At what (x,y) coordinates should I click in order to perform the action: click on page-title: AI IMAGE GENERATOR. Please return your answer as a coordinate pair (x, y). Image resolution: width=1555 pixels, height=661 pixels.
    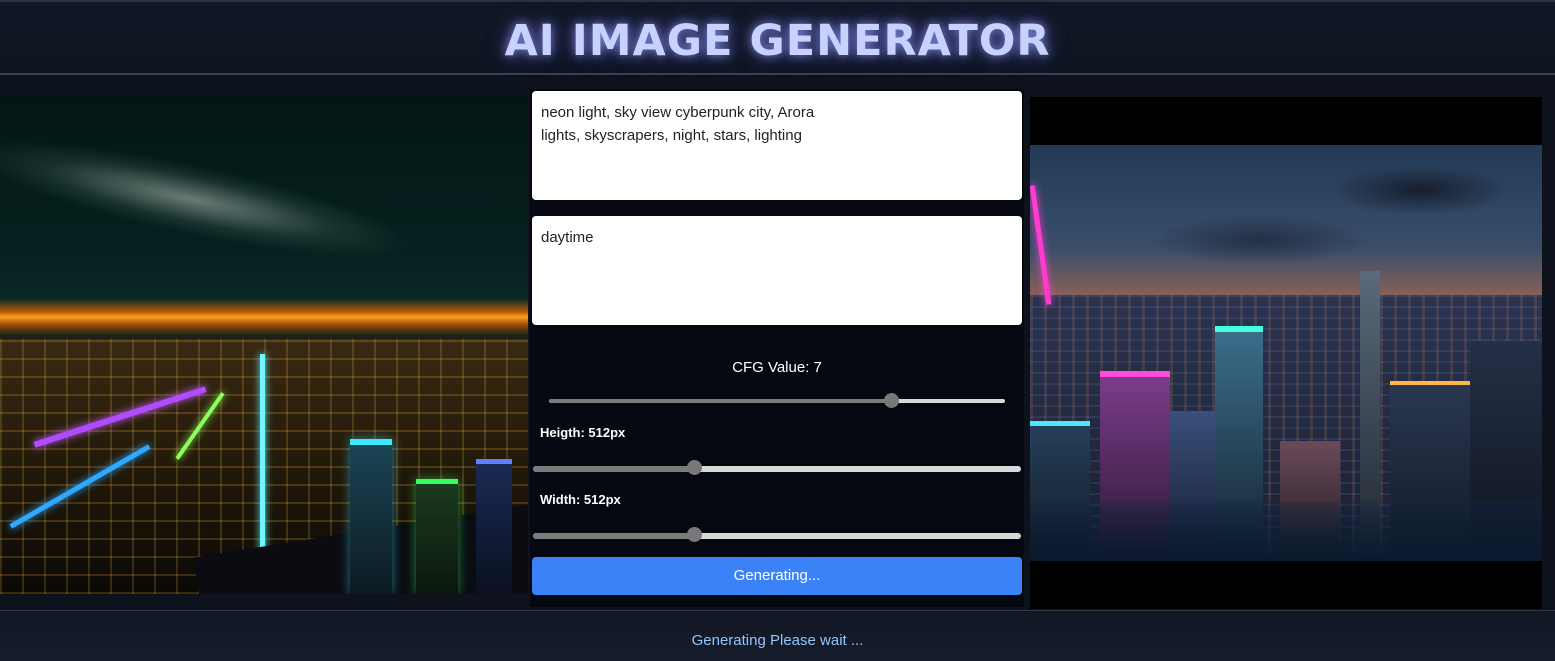
    Looking at the image, I should click on (777, 41).